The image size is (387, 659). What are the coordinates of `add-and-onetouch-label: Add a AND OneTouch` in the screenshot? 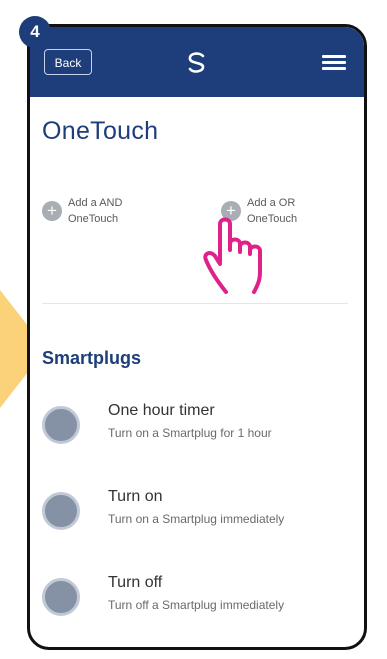 It's located at (95, 211).